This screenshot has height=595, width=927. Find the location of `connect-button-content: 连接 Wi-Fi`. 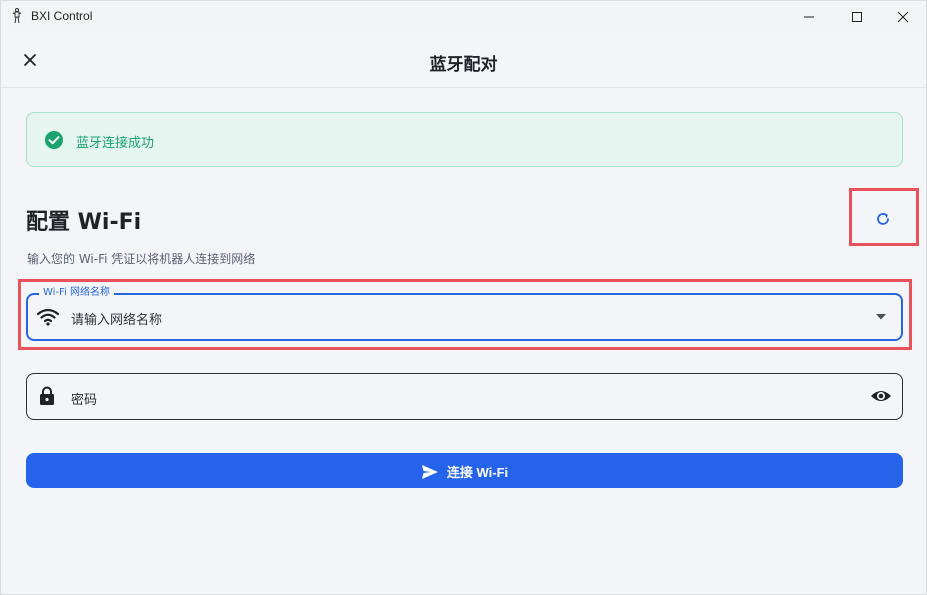

connect-button-content: 连接 Wi-Fi is located at coordinates (464, 471).